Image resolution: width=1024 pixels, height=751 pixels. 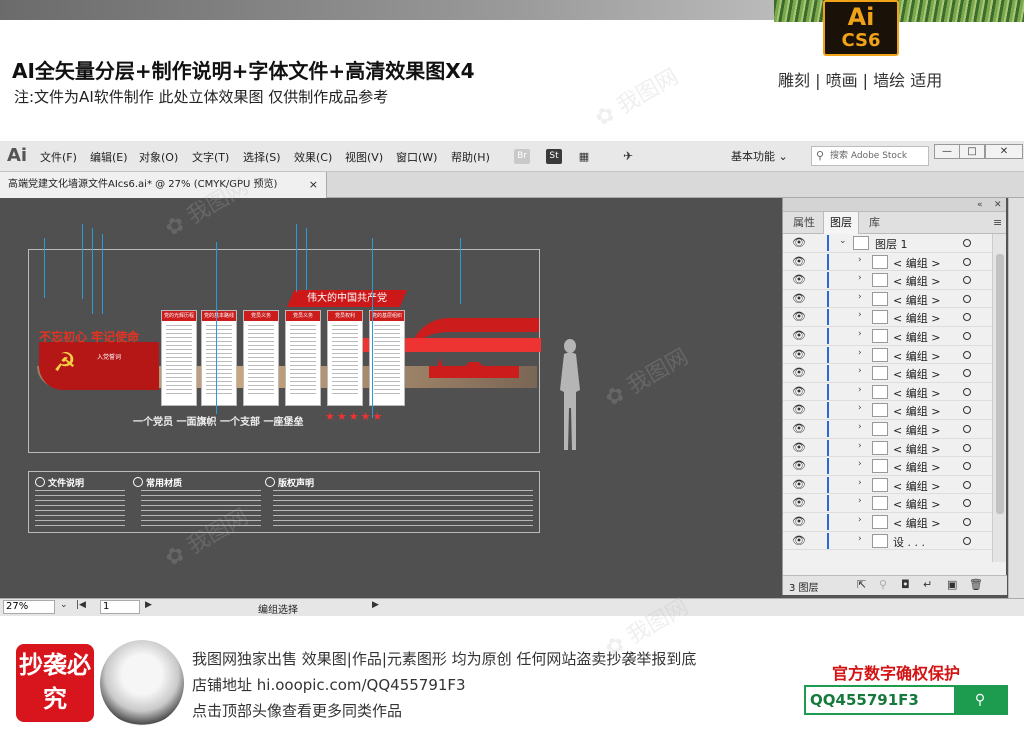 I want to click on artboard-number-field: 1, so click(x=120, y=607).